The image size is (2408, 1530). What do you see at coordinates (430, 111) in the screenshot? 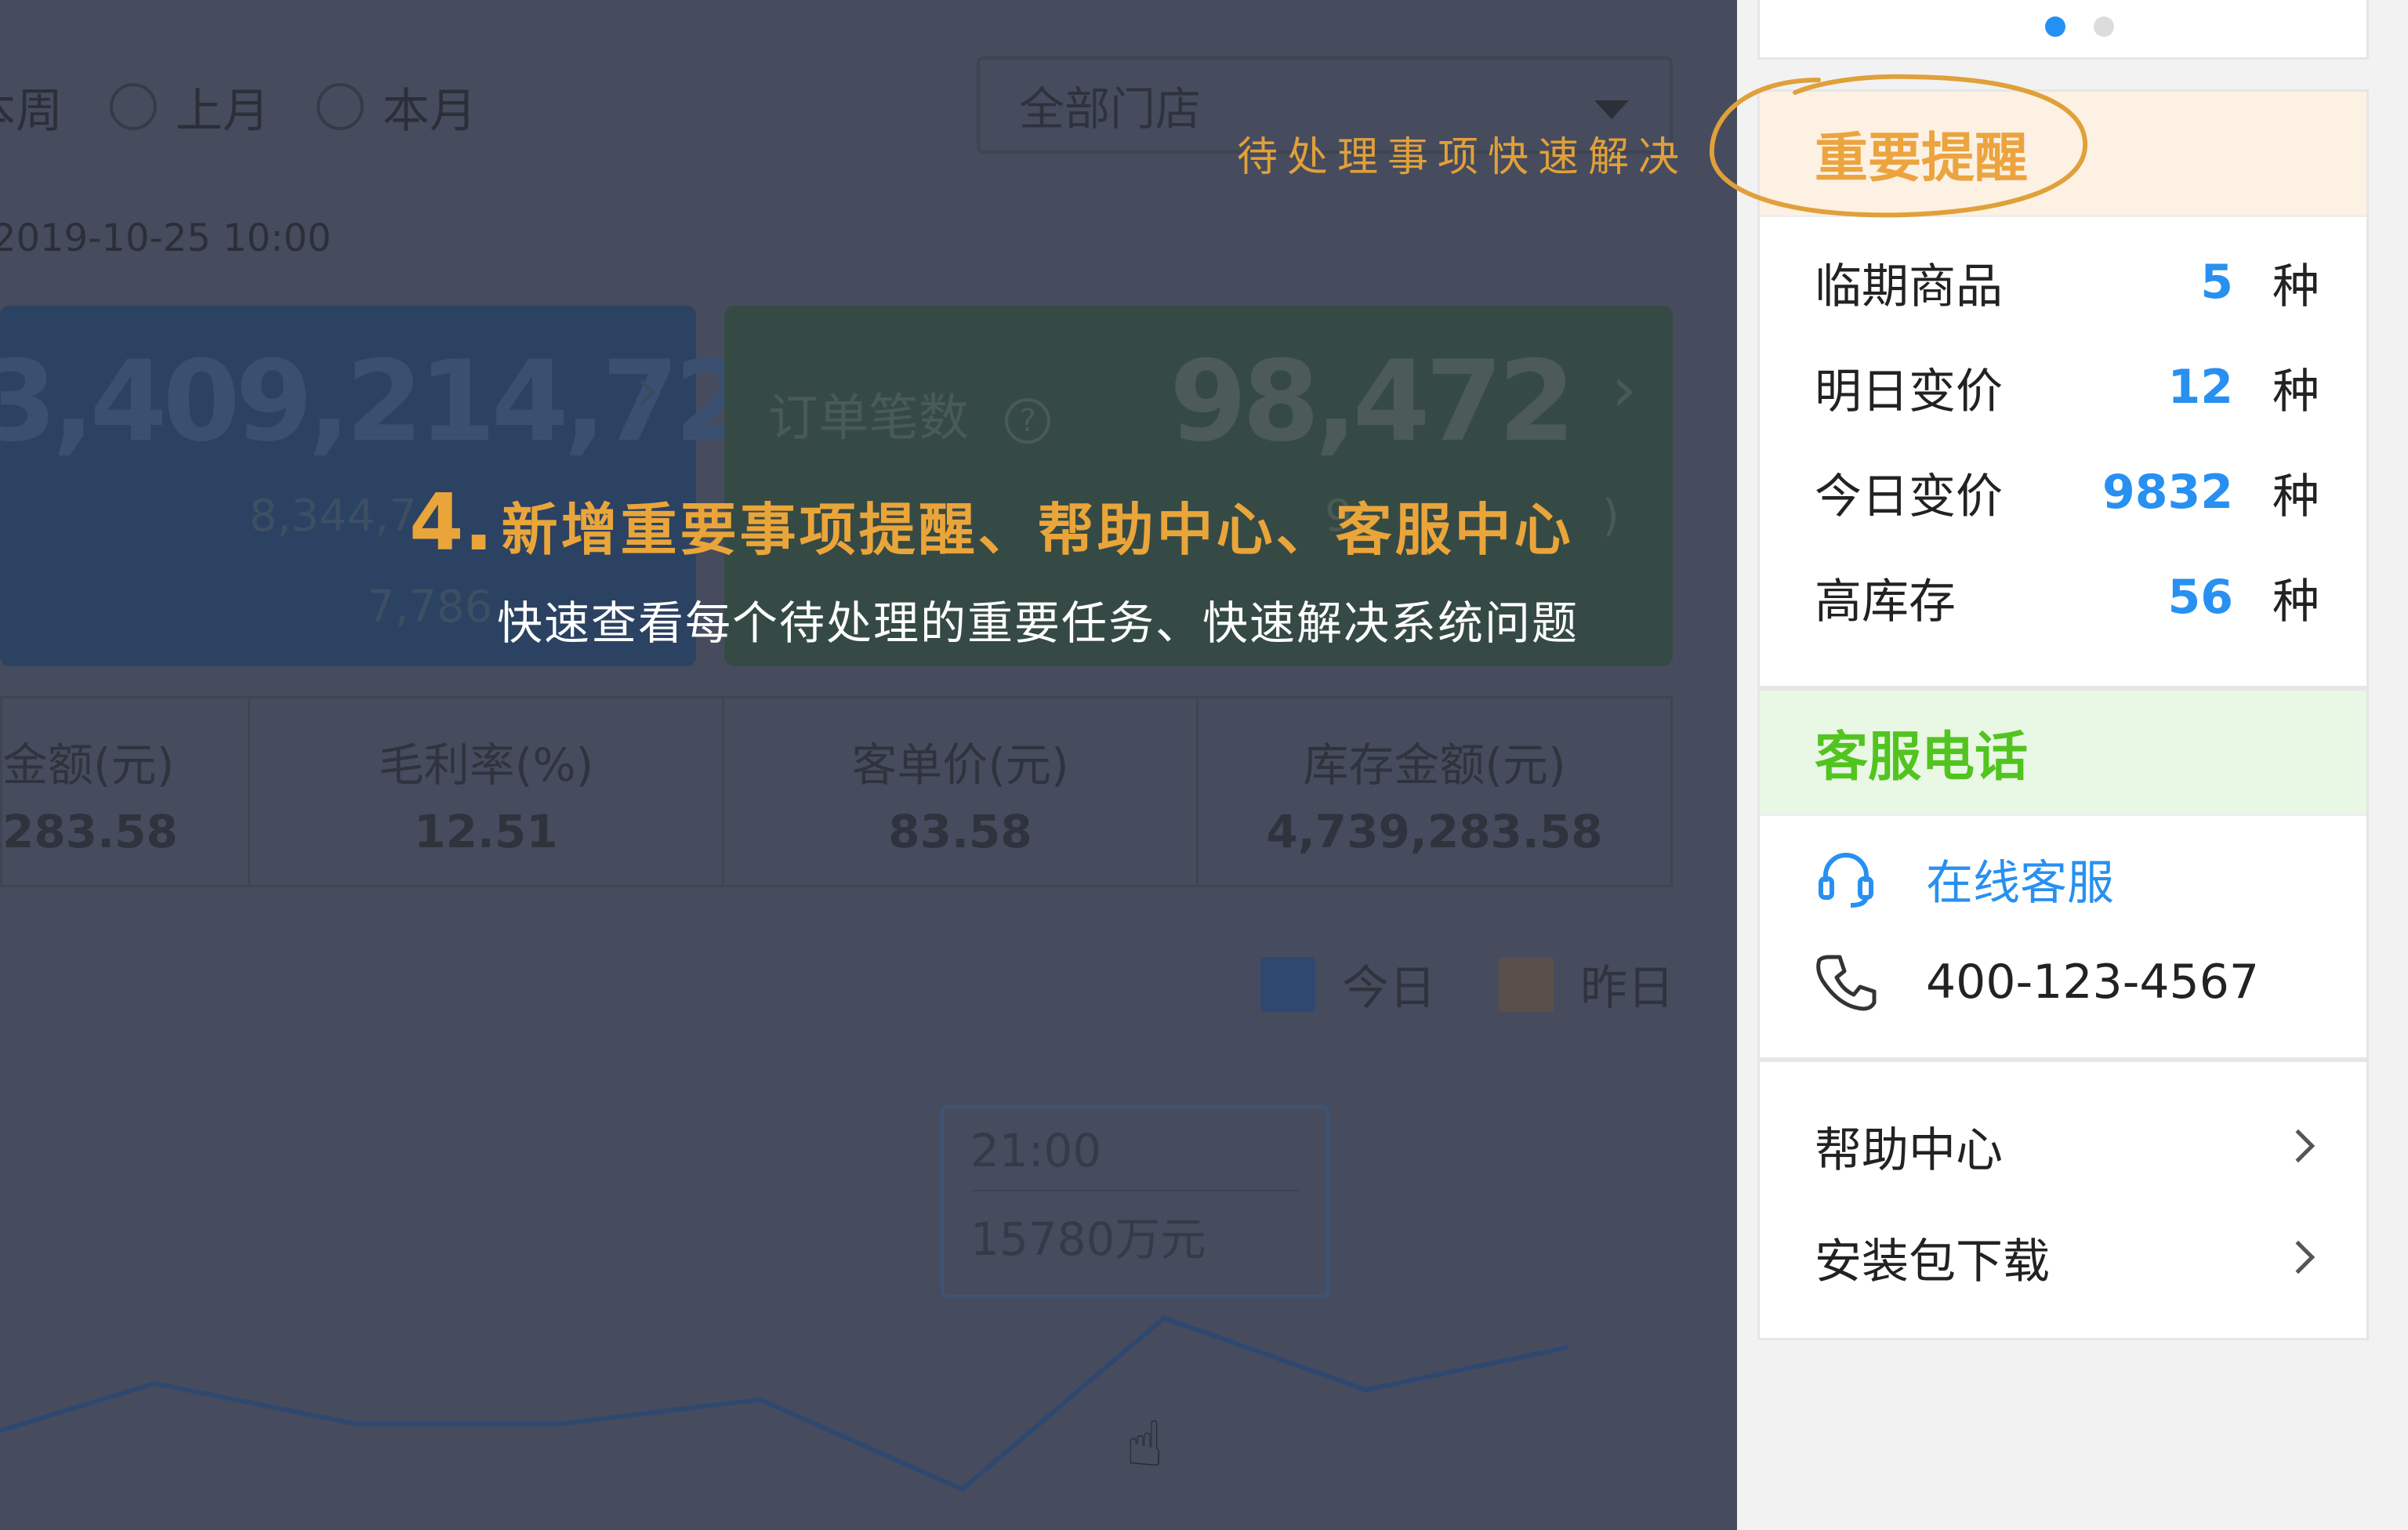
I see `radio-label: 本月` at bounding box center [430, 111].